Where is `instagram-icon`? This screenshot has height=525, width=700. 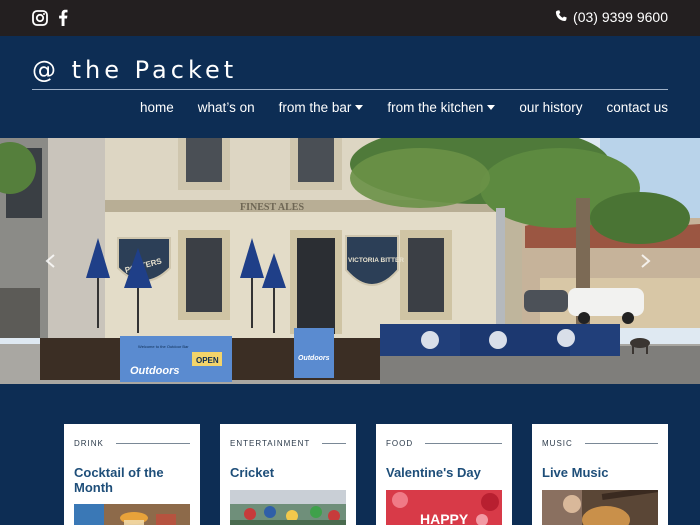 instagram-icon is located at coordinates (40, 17).